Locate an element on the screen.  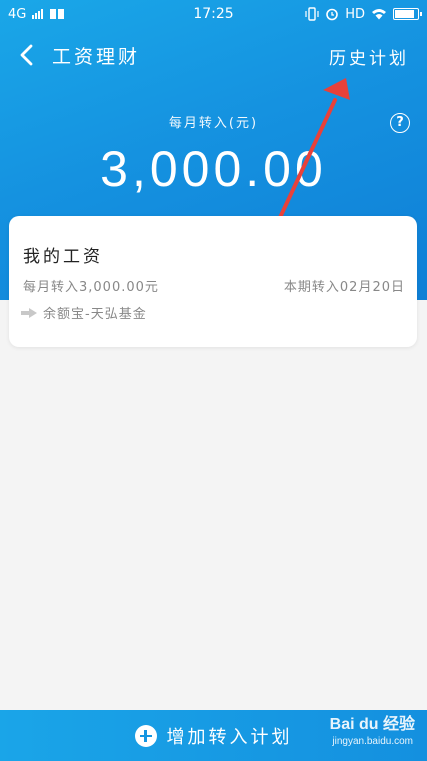
signal-icon is located at coordinates (38, 14).